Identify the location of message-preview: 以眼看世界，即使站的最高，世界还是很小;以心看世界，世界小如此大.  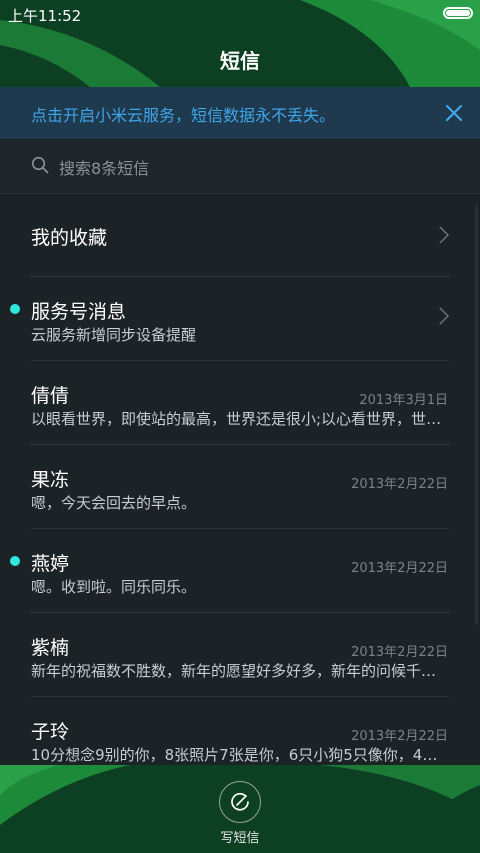
(240, 419).